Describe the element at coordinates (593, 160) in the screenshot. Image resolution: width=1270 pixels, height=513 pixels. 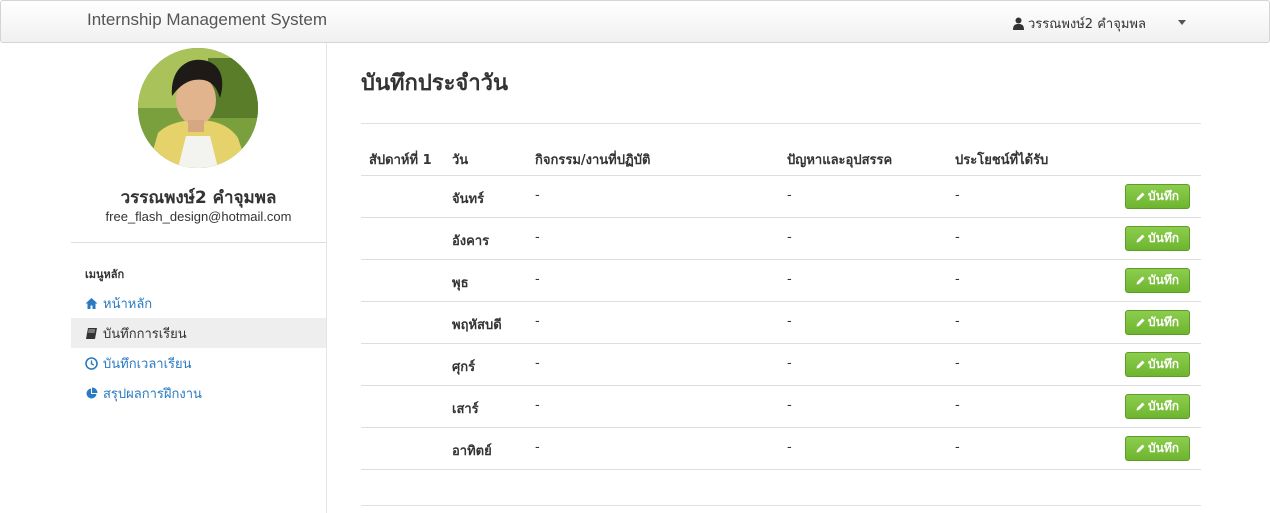
I see `column-header-activity: กิจกรรม/งานที่ปฏิบัติ` at that location.